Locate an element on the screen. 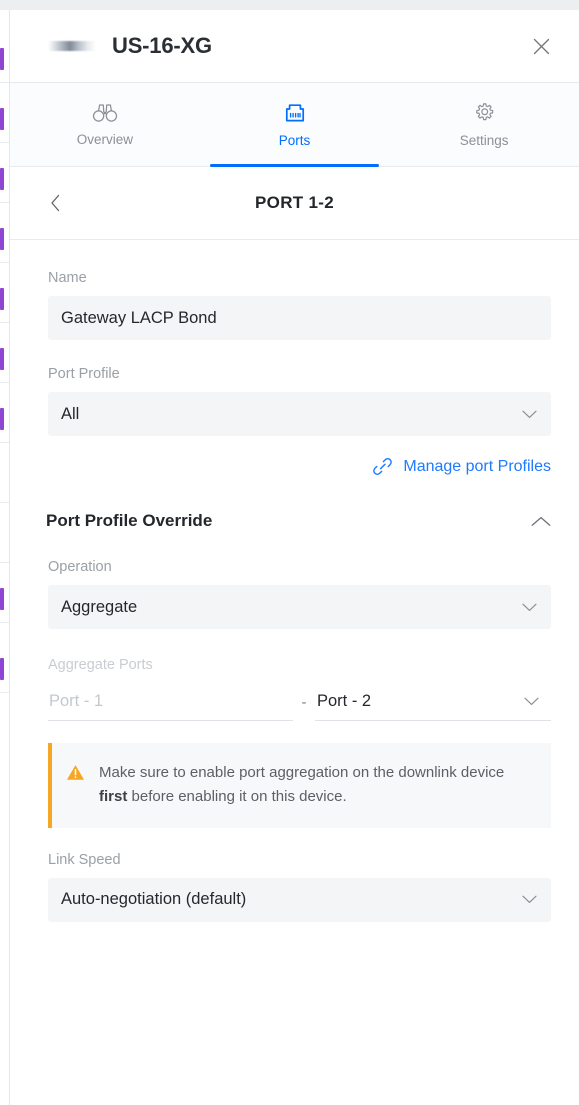 The height and width of the screenshot is (1105, 579). panel-header: US-16-XG is located at coordinates (294, 46).